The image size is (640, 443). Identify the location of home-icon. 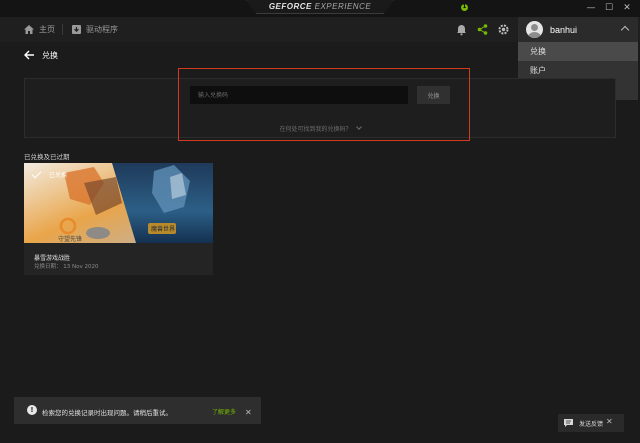
(29, 29).